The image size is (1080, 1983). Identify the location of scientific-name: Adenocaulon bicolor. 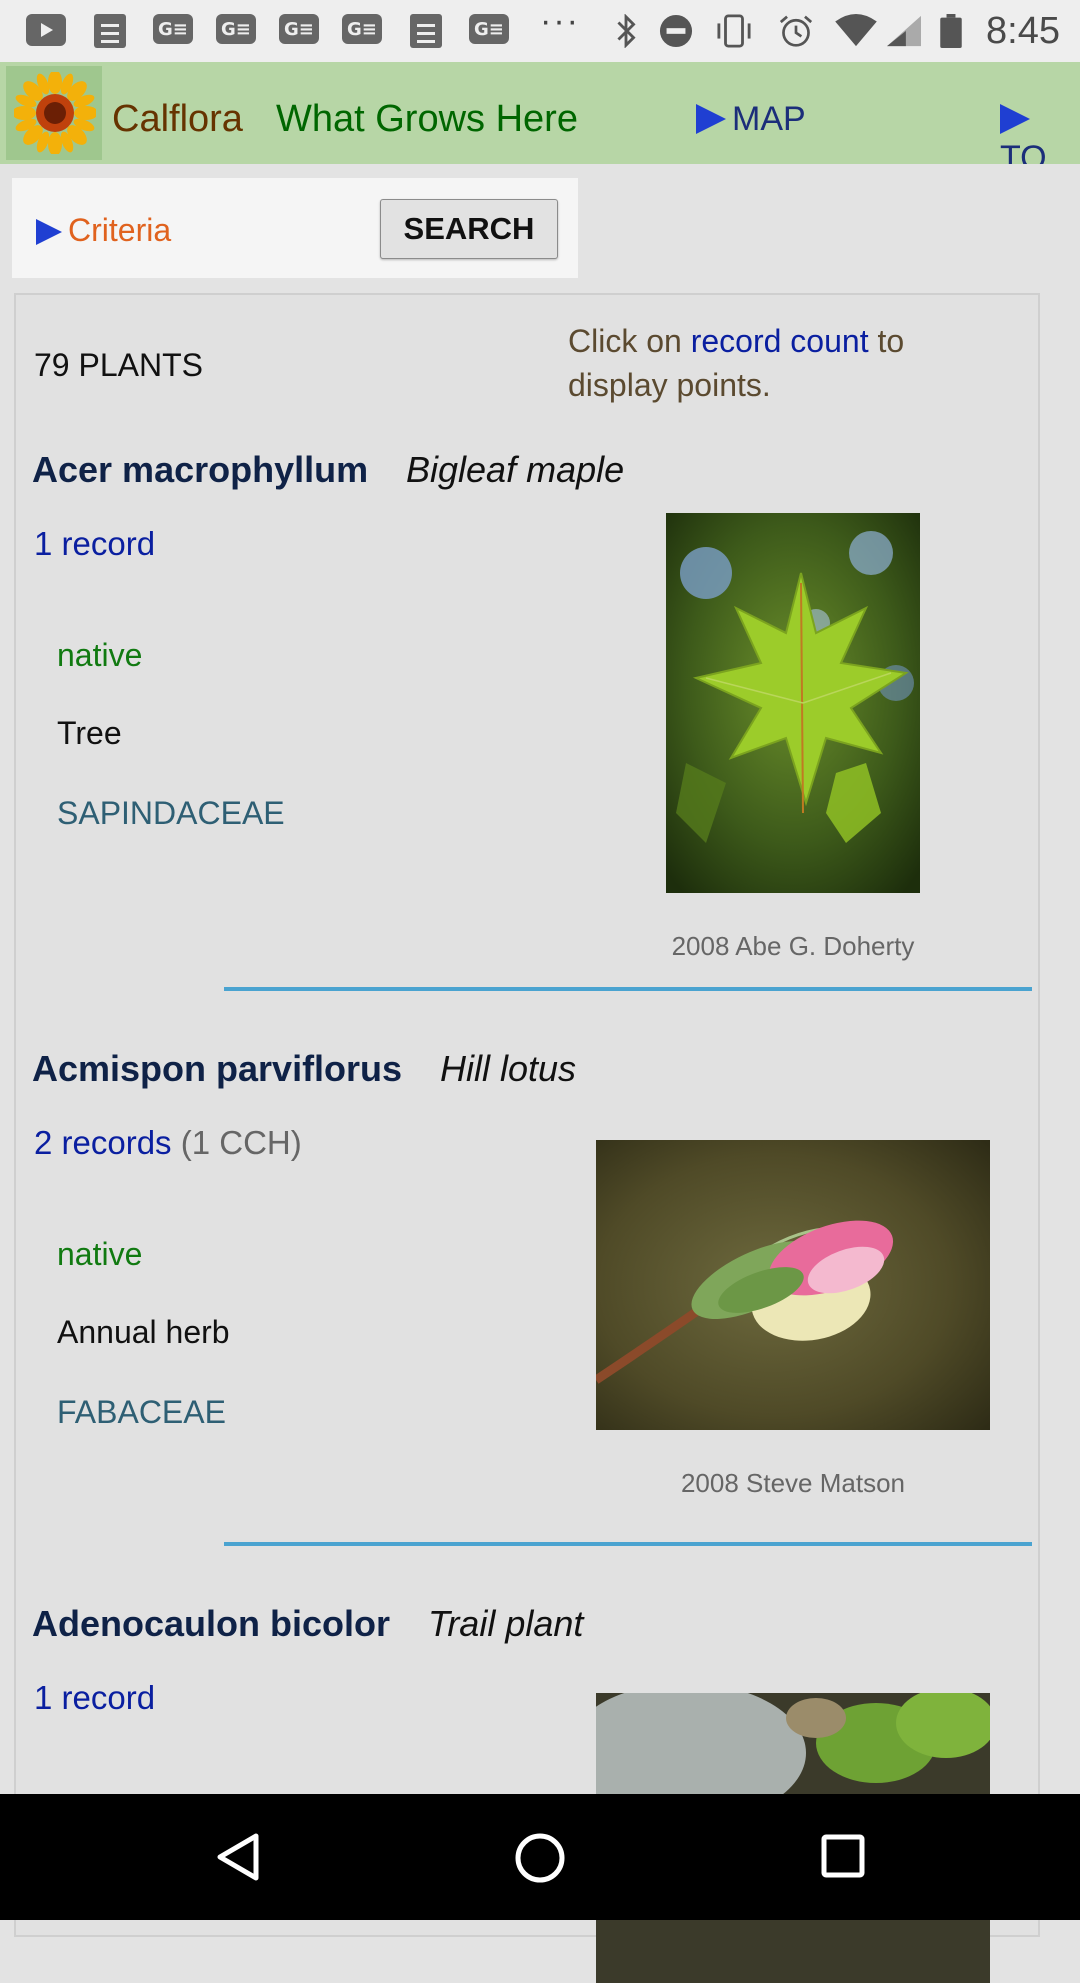
(211, 1624).